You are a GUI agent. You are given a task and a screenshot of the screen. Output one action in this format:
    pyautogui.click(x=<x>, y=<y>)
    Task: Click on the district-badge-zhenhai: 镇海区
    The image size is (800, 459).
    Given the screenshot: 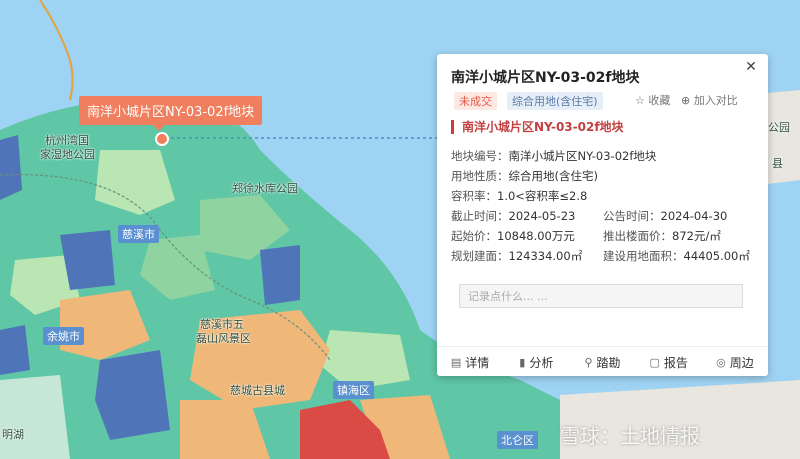 What is the action you would take?
    pyautogui.click(x=353, y=390)
    